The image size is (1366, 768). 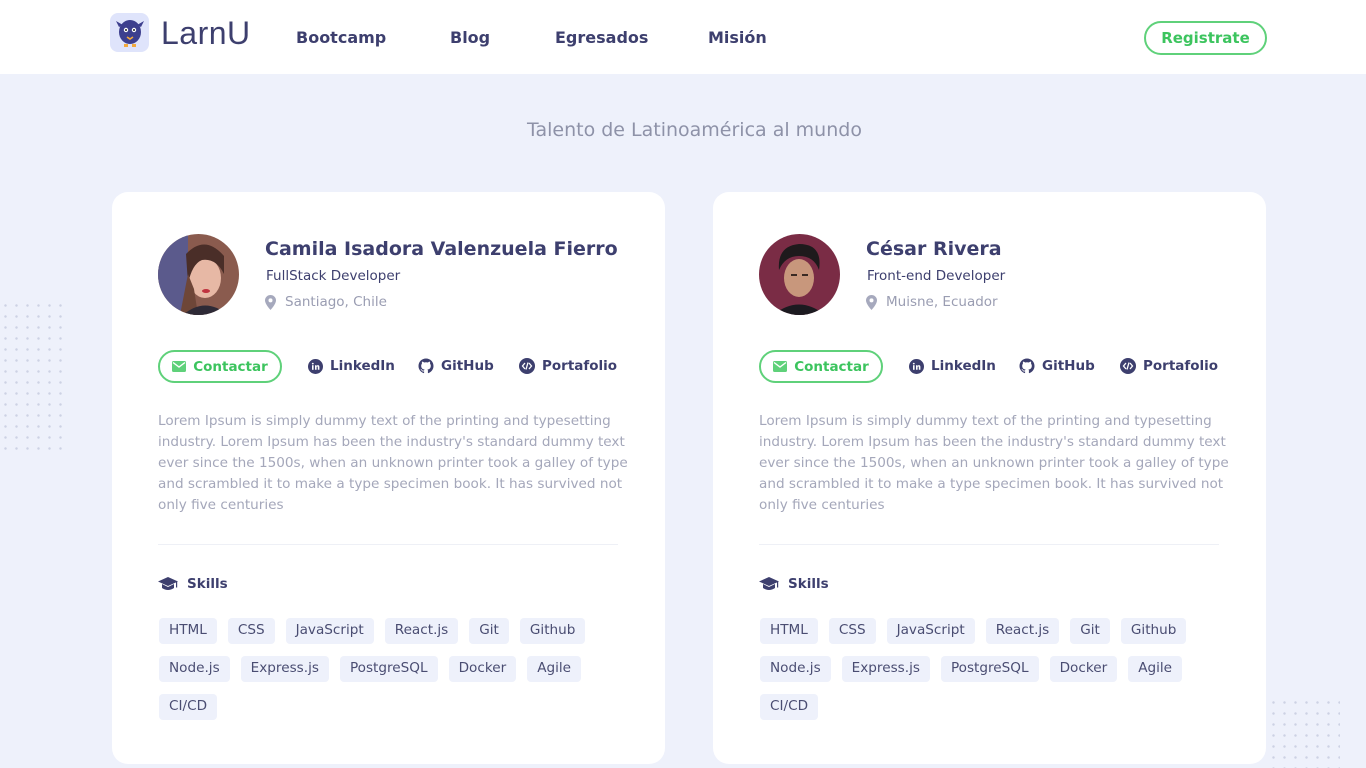 I want to click on profile-location: Santiago, Chile, so click(x=326, y=302).